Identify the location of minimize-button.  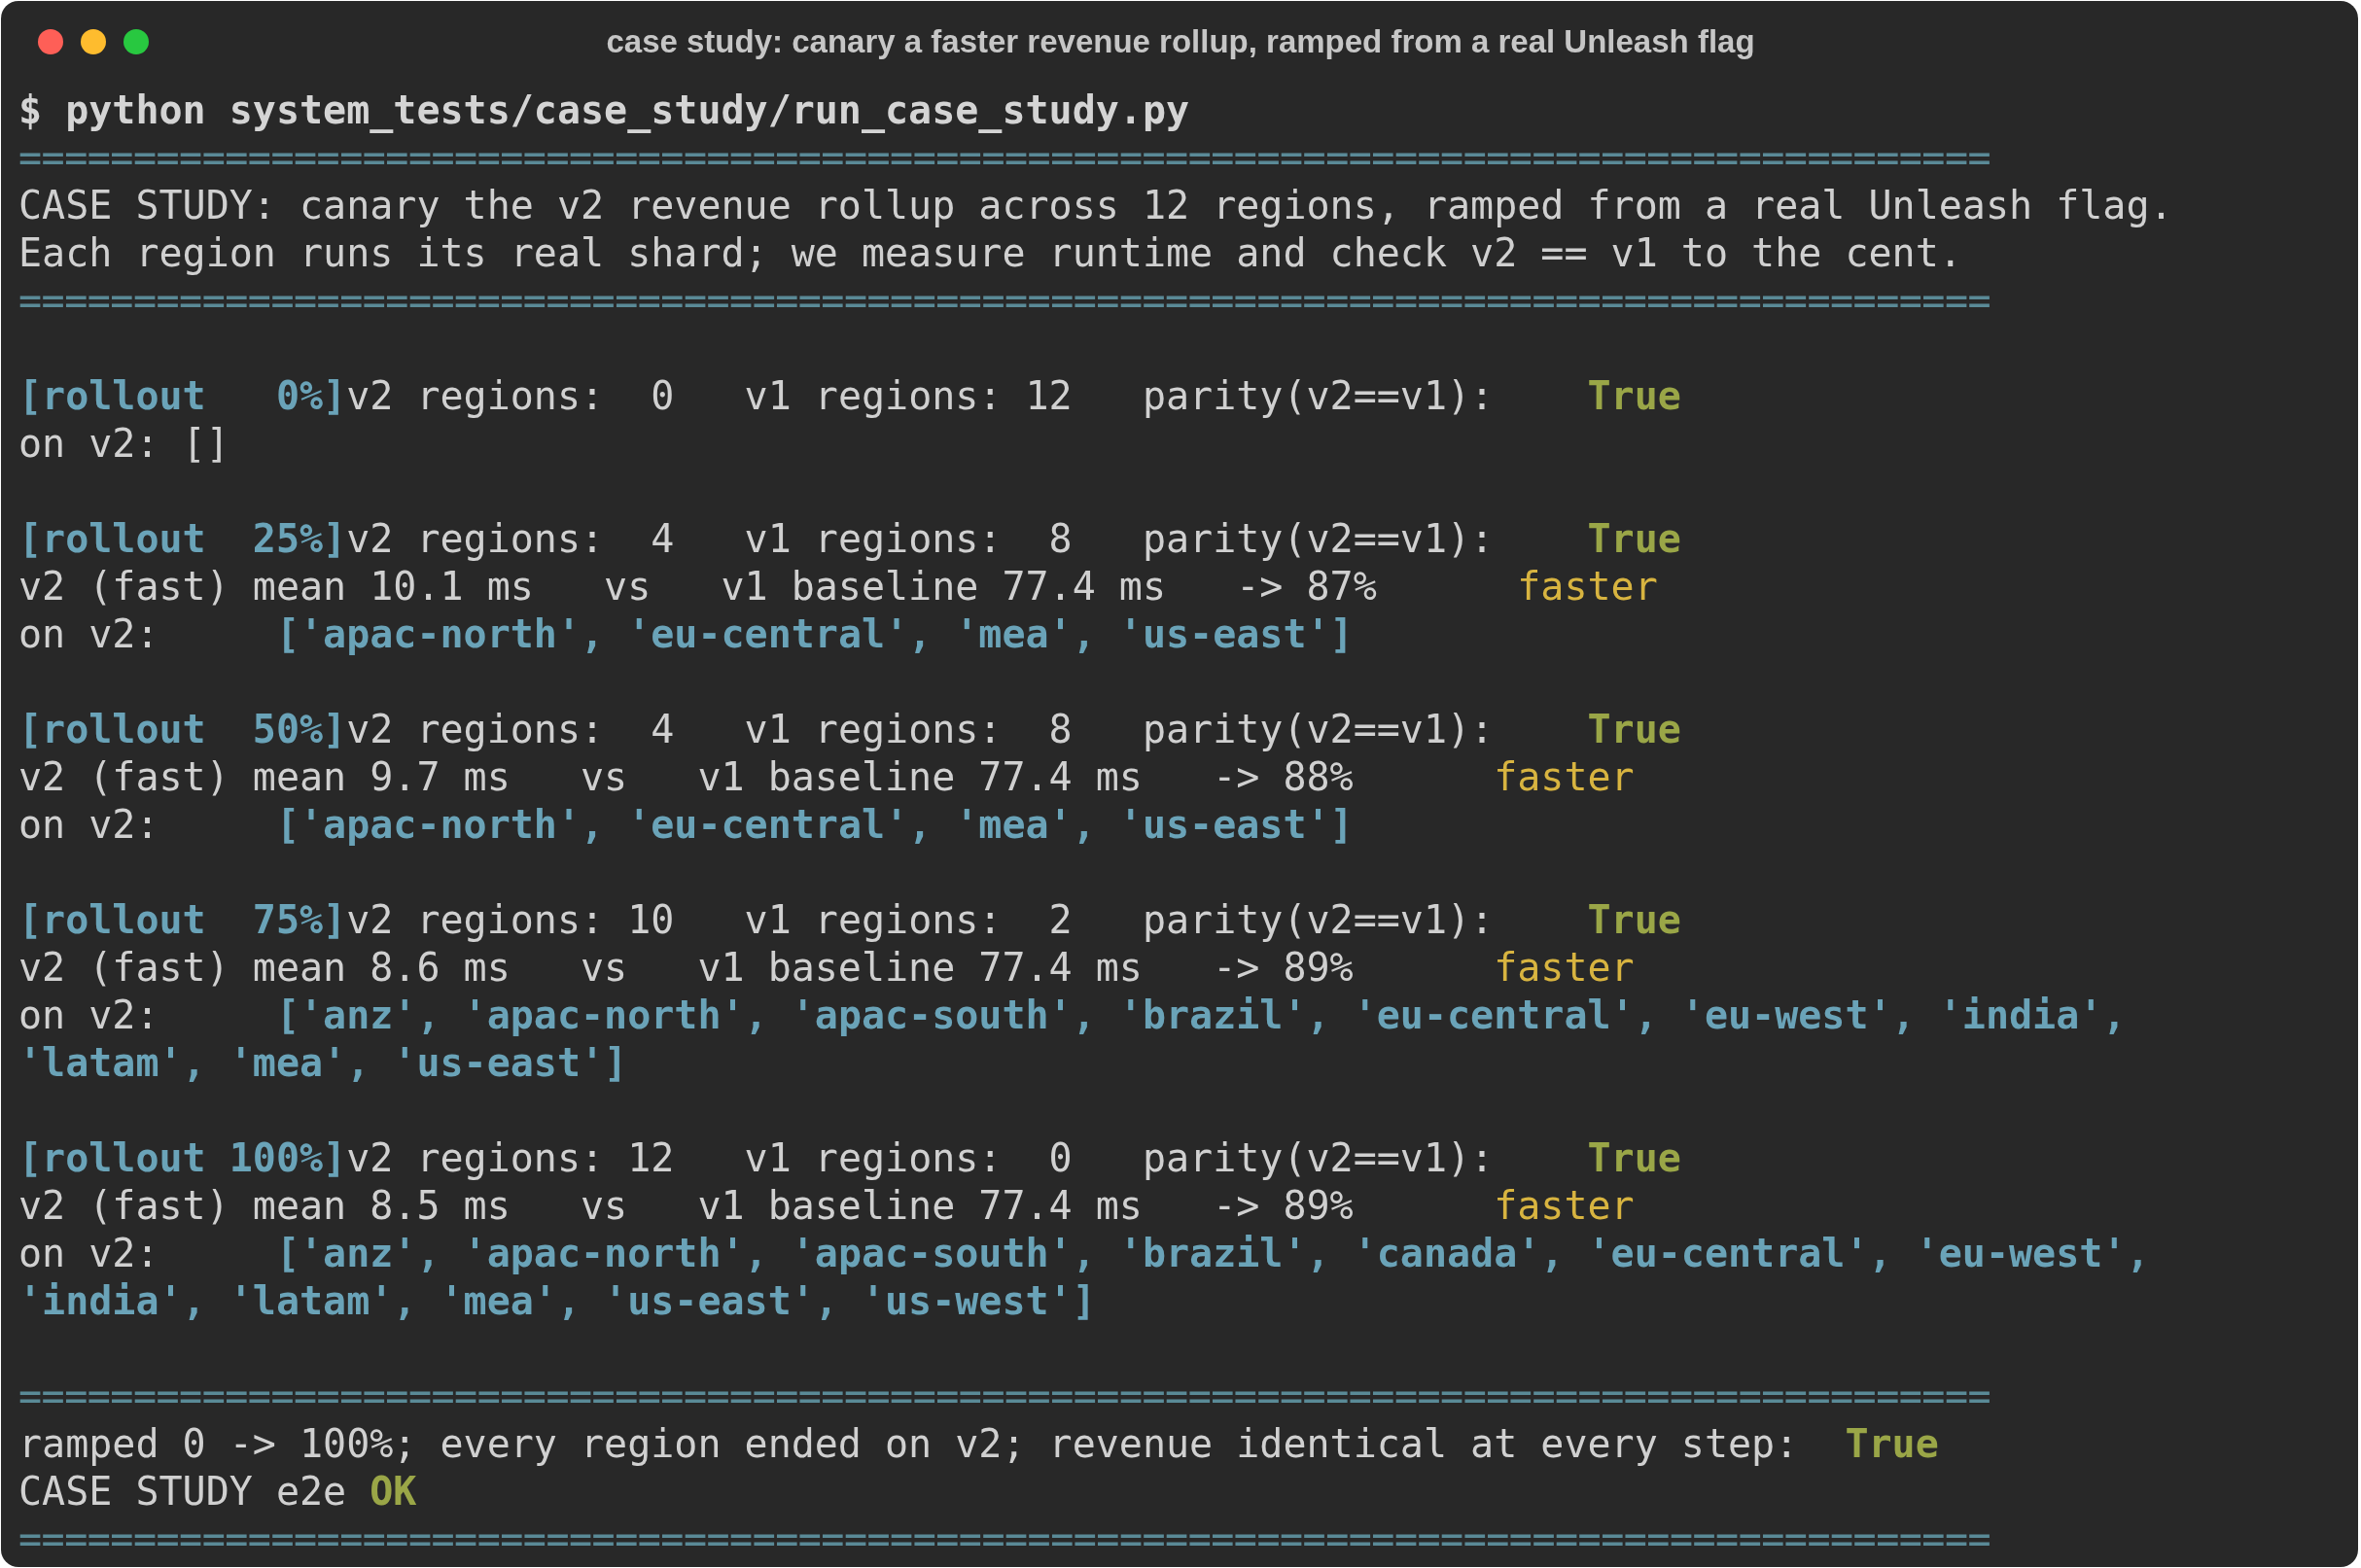
(93, 41).